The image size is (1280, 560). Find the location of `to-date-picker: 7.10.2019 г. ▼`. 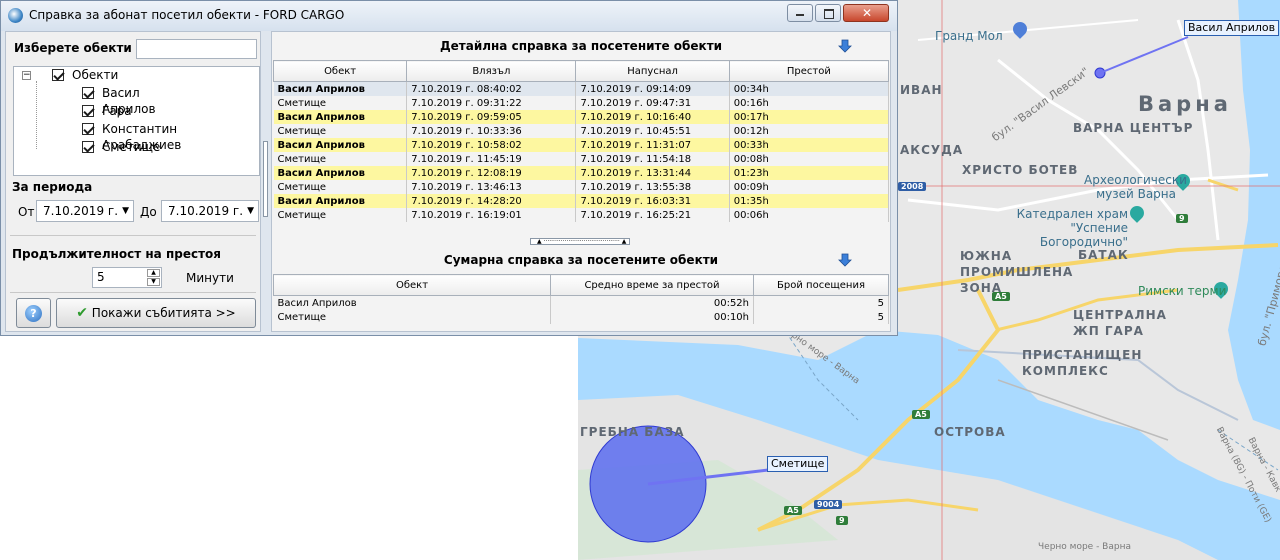

to-date-picker: 7.10.2019 г. ▼ is located at coordinates (210, 211).